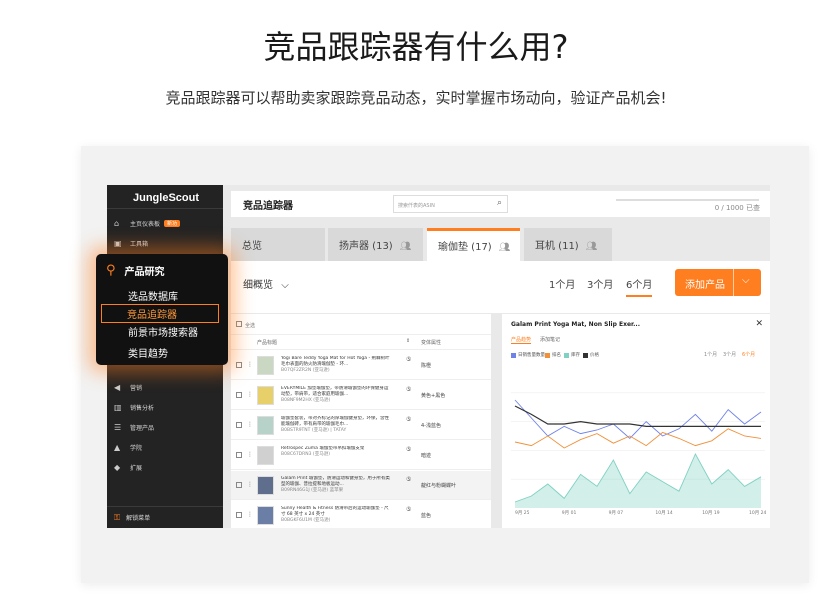  What do you see at coordinates (426, 516) in the screenshot?
I see `variant-attribute: 蓝色` at bounding box center [426, 516].